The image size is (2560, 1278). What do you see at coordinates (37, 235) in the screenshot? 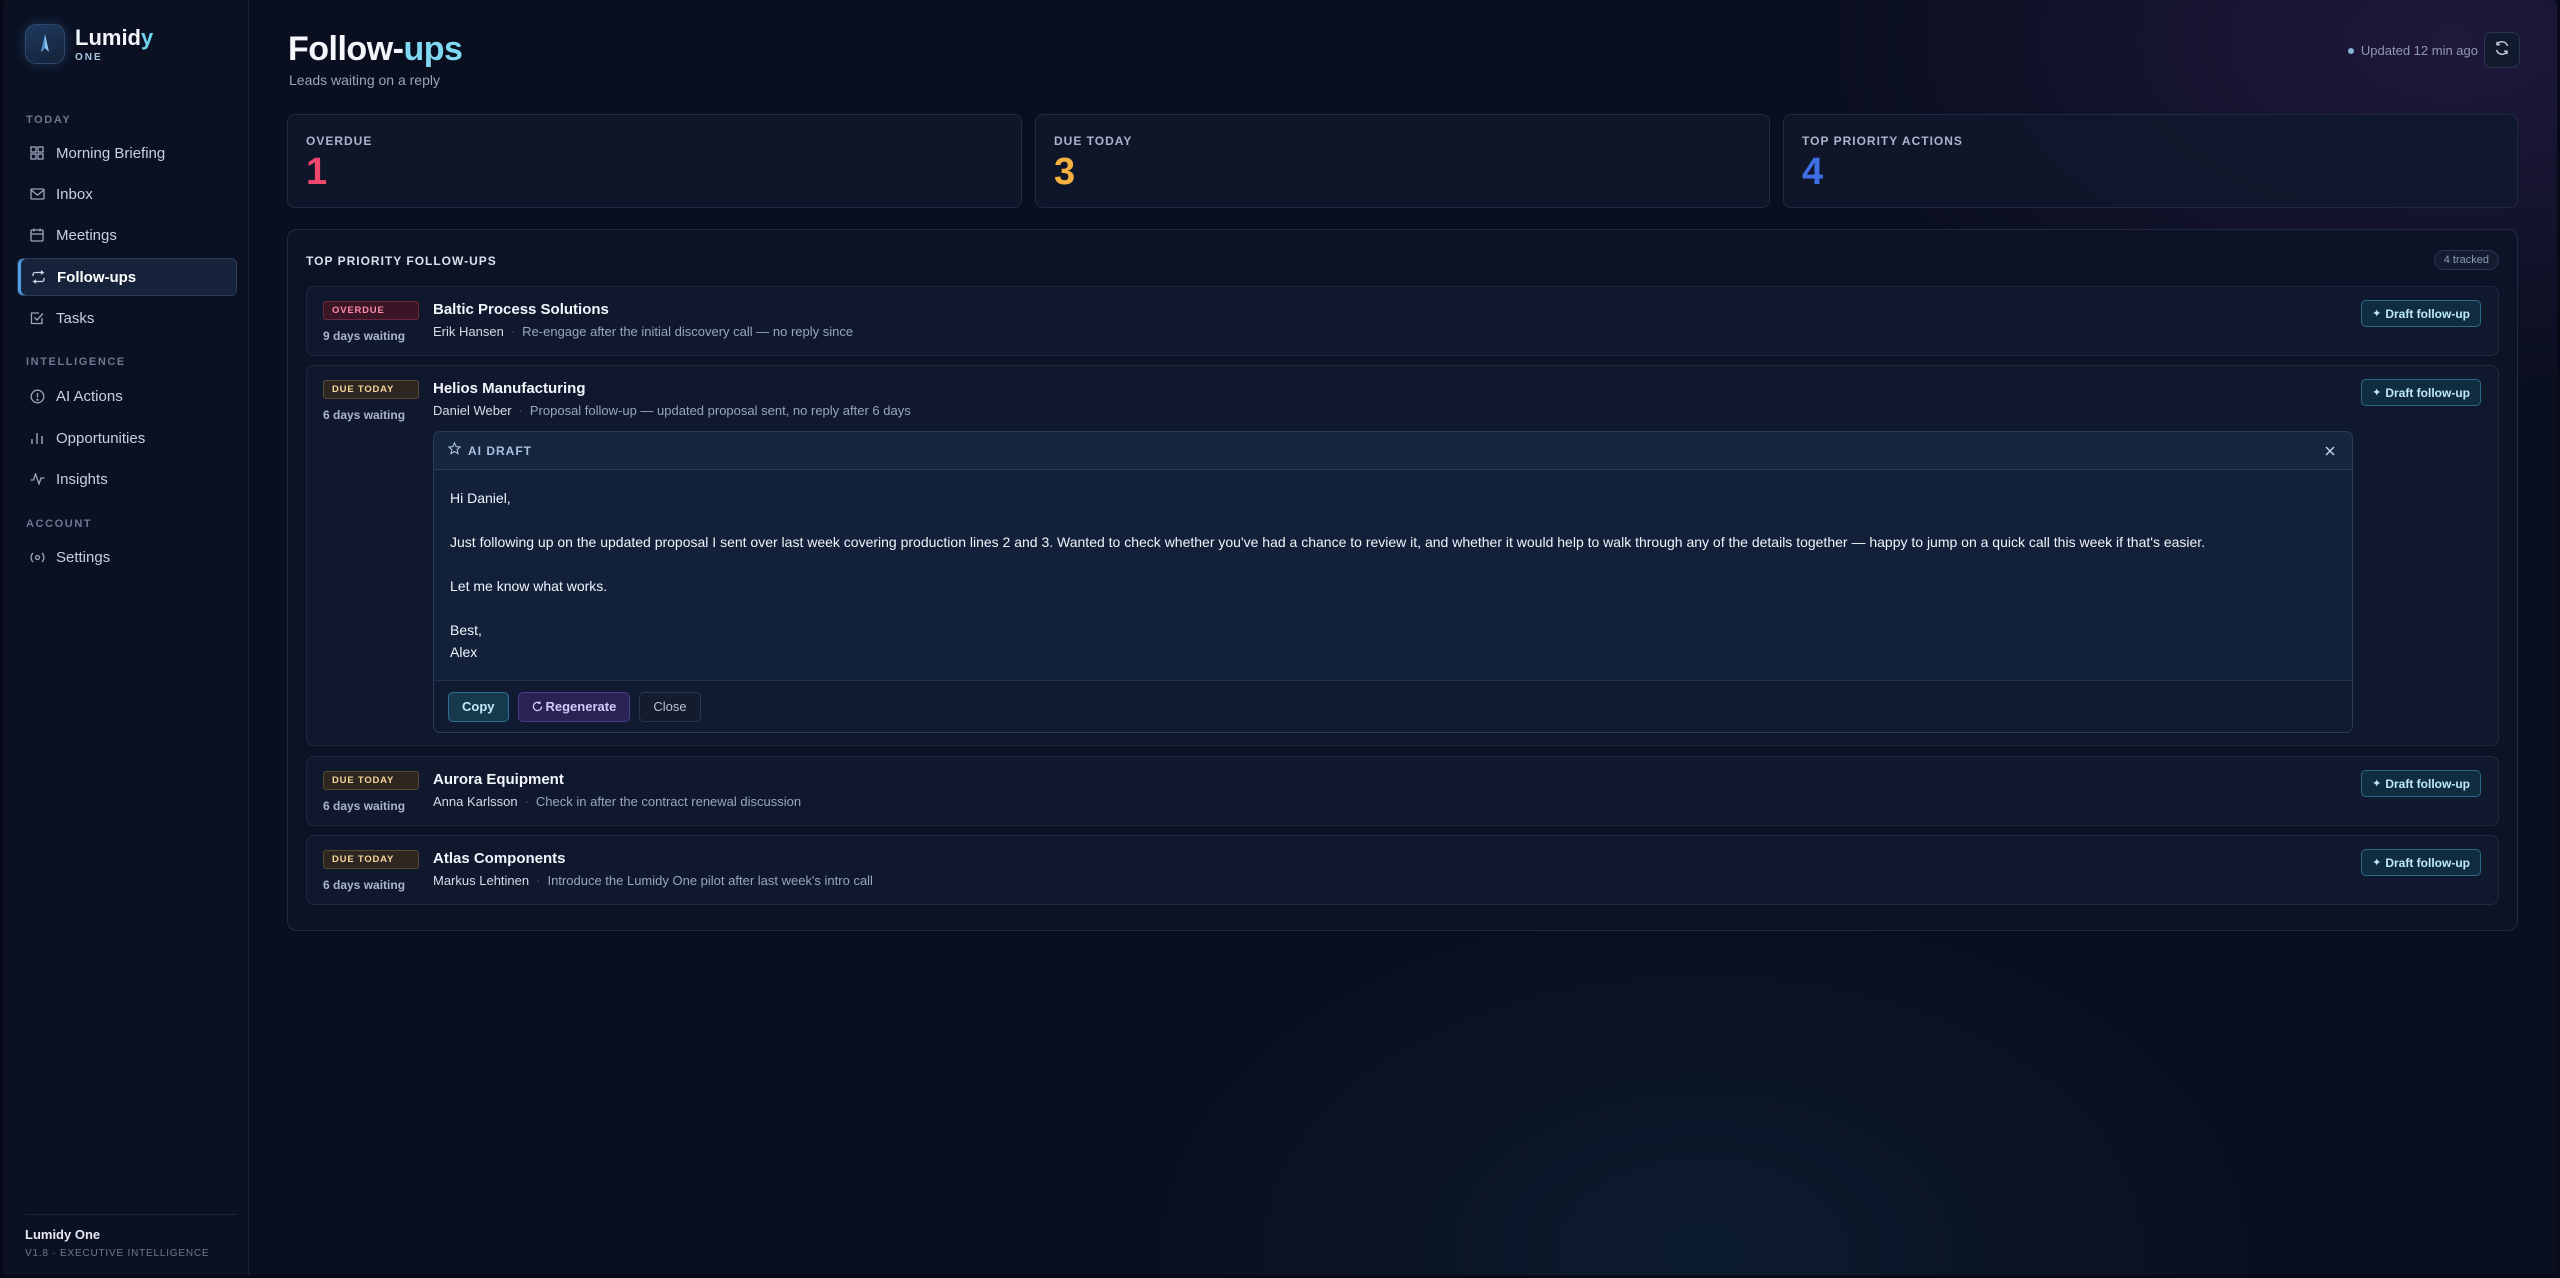
I see `calendar-icon` at bounding box center [37, 235].